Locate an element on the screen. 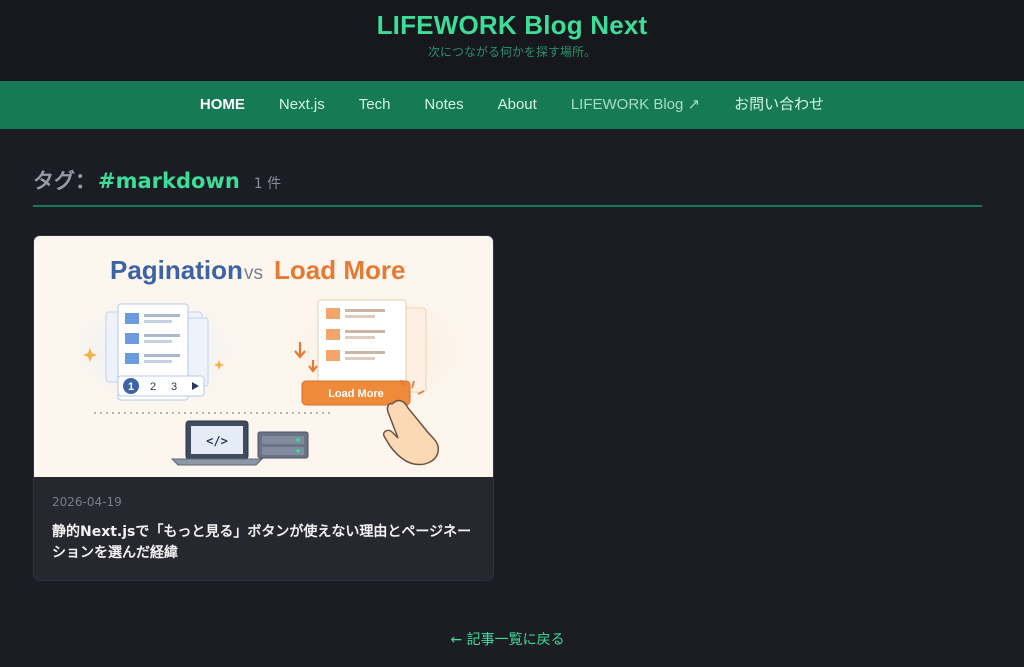 The image size is (1024, 667). nav-item-about: About is located at coordinates (517, 105).